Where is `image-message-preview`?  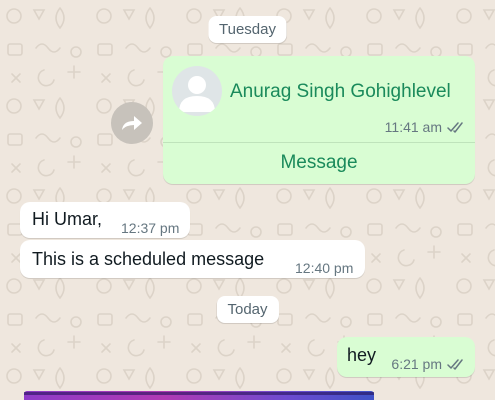
image-message-preview is located at coordinates (199, 395).